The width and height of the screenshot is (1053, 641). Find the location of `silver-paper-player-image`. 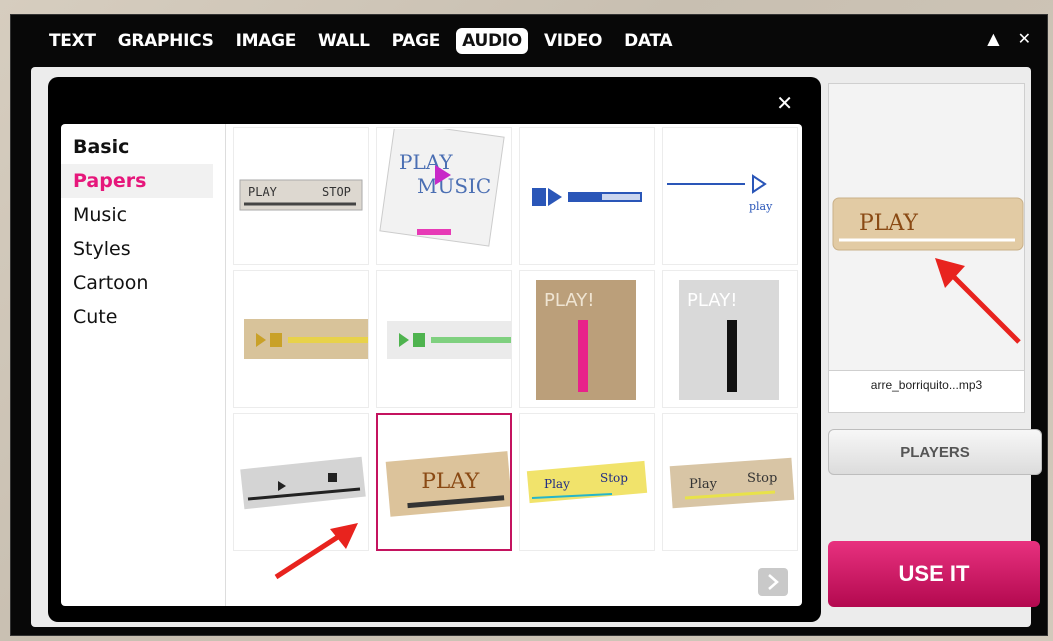

silver-paper-player-image is located at coordinates (303, 483).